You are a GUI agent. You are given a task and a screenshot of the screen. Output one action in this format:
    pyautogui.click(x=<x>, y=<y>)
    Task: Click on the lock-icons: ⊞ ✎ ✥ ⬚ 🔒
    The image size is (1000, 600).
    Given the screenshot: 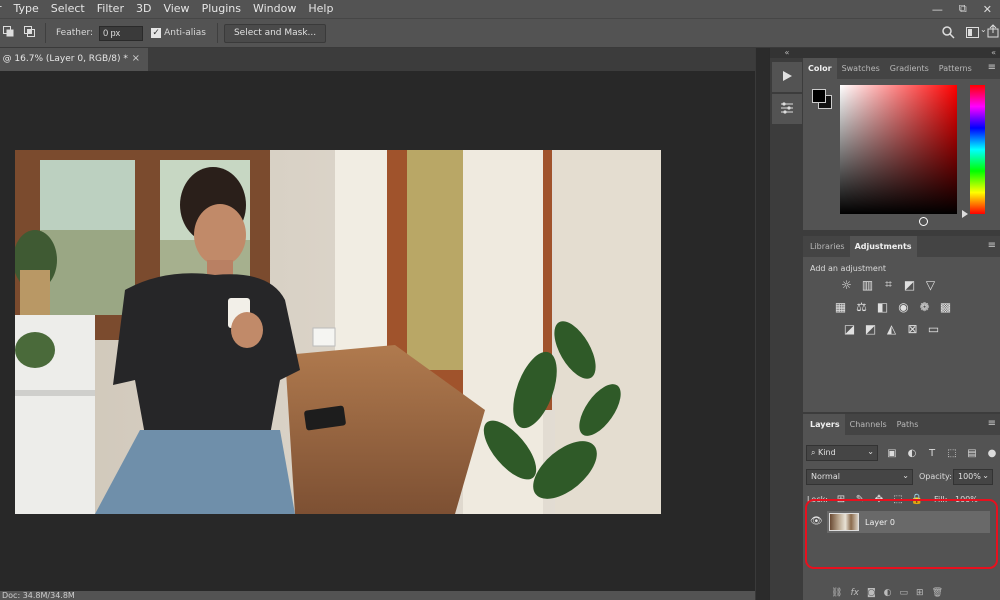 What is the action you would take?
    pyautogui.click(x=879, y=499)
    